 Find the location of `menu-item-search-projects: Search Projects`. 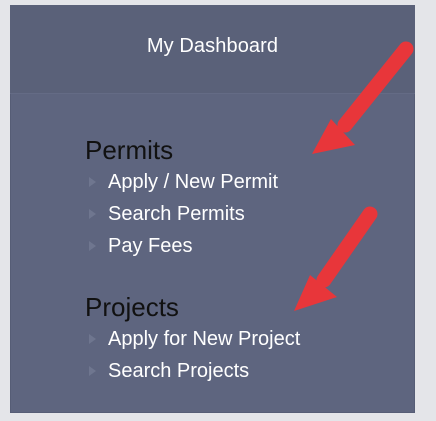

menu-item-search-projects: Search Projects is located at coordinates (192, 371).